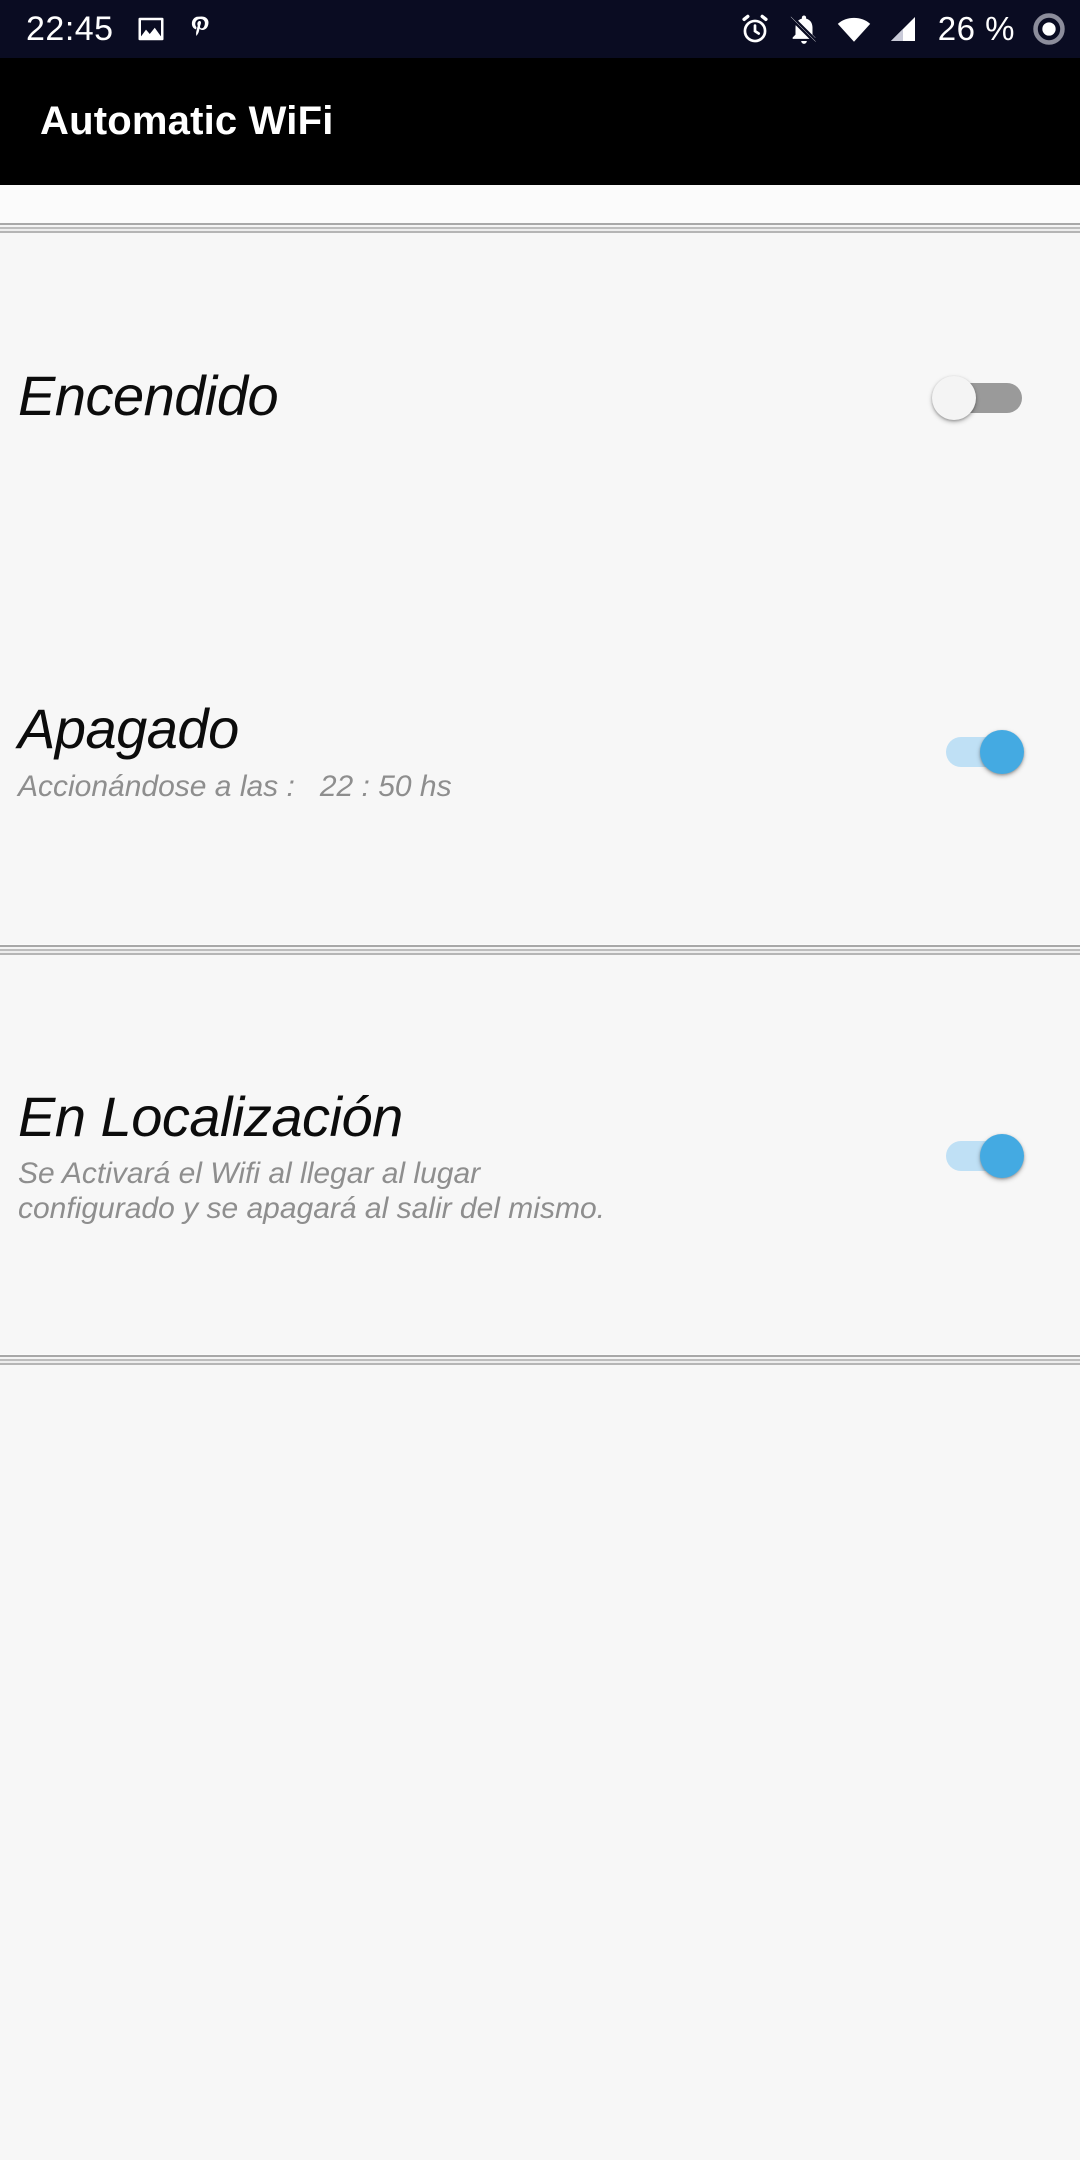 The width and height of the screenshot is (1080, 2160). Describe the element at coordinates (210, 1116) in the screenshot. I see `preference-title-localizacion: En Localización` at that location.